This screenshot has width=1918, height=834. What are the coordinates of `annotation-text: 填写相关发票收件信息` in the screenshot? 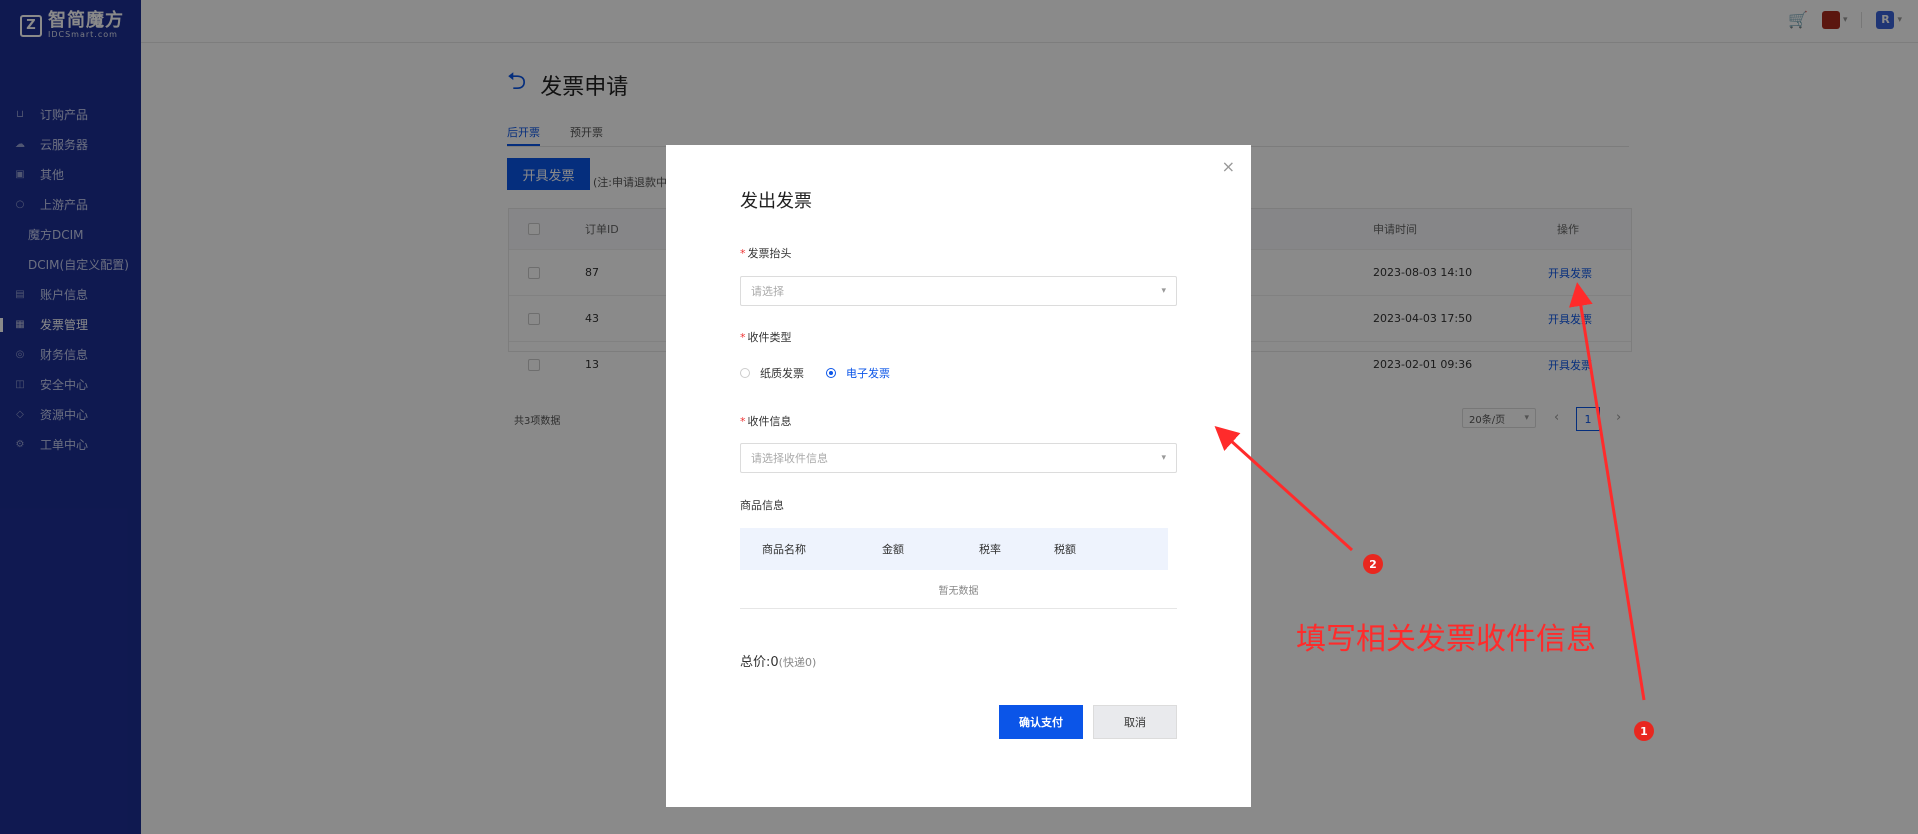 It's located at (1446, 639).